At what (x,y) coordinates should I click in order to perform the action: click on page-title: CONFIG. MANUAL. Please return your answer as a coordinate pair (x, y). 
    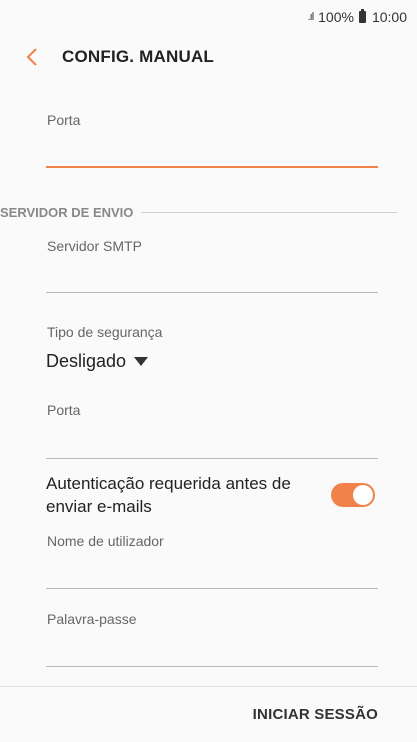
    Looking at the image, I should click on (138, 56).